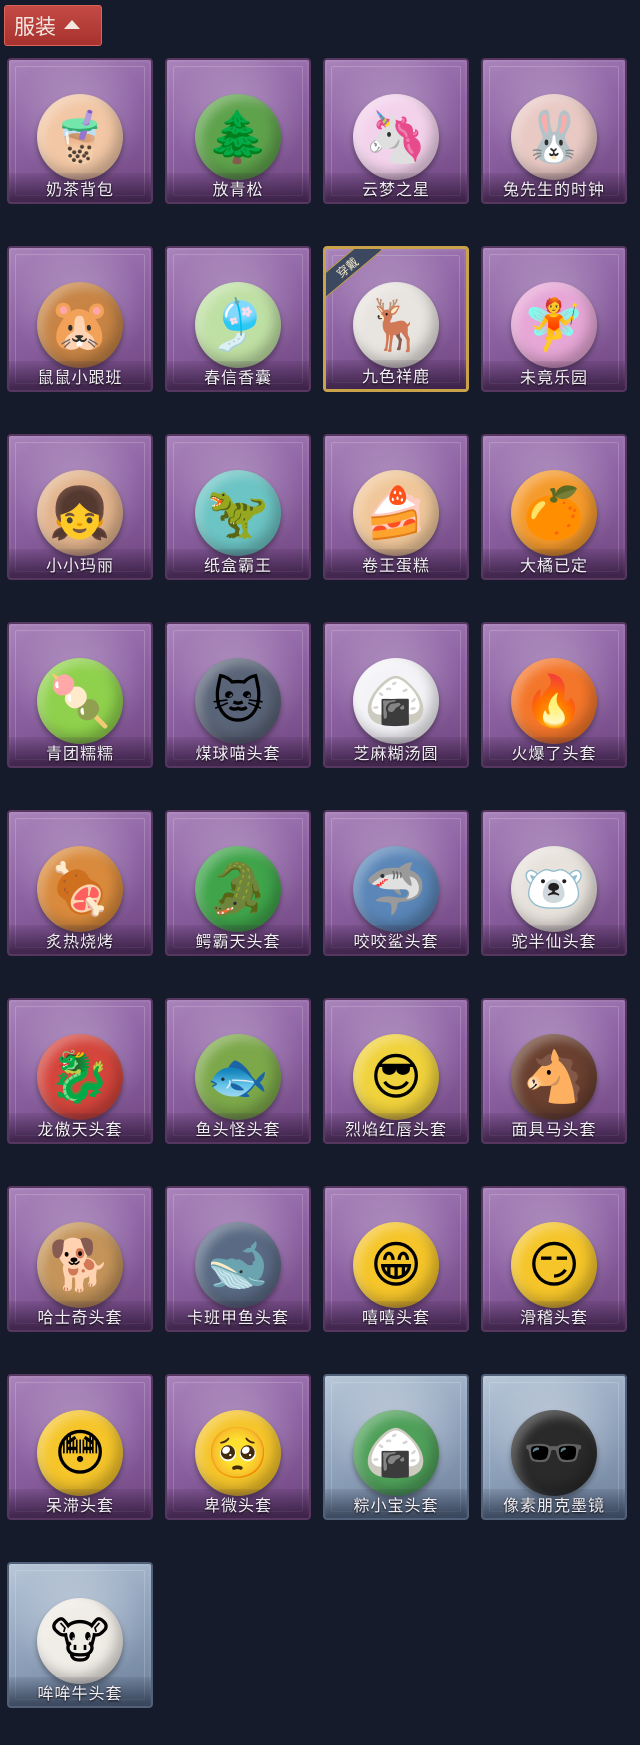  I want to click on outfit-item-card: 🐴 面具马头套, so click(554, 1071).